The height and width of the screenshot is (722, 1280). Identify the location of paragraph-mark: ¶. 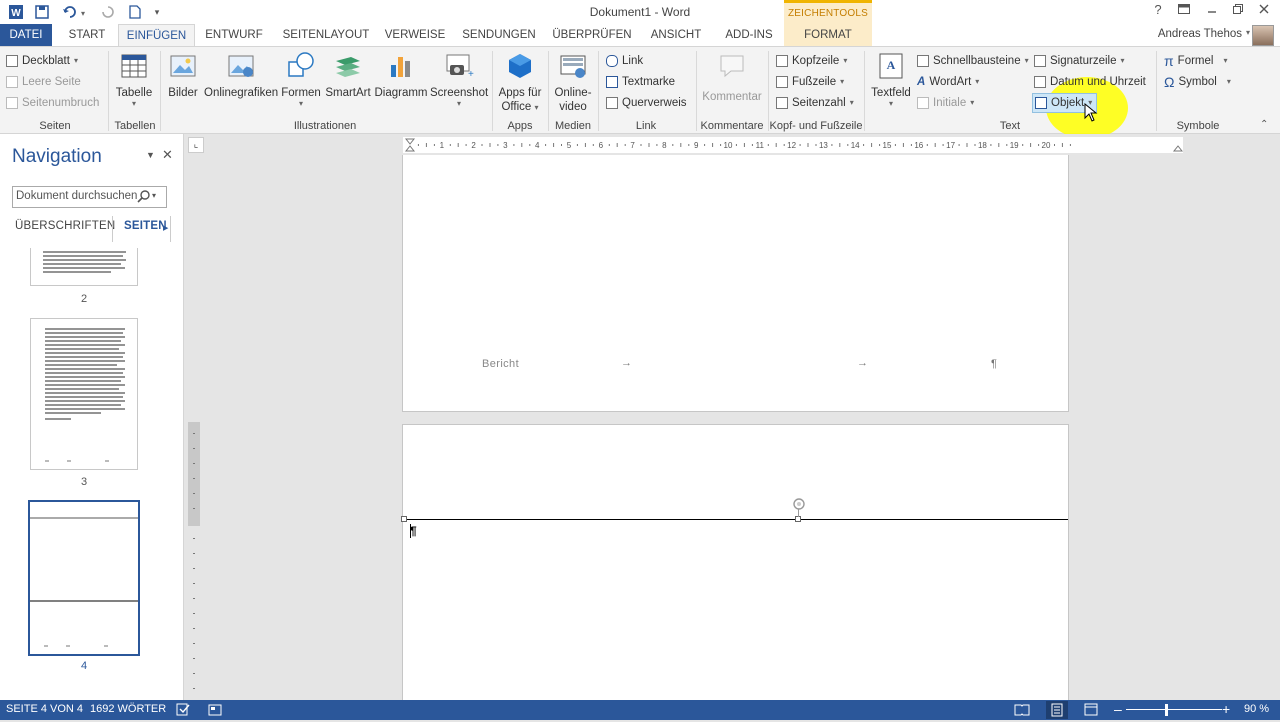
(994, 364).